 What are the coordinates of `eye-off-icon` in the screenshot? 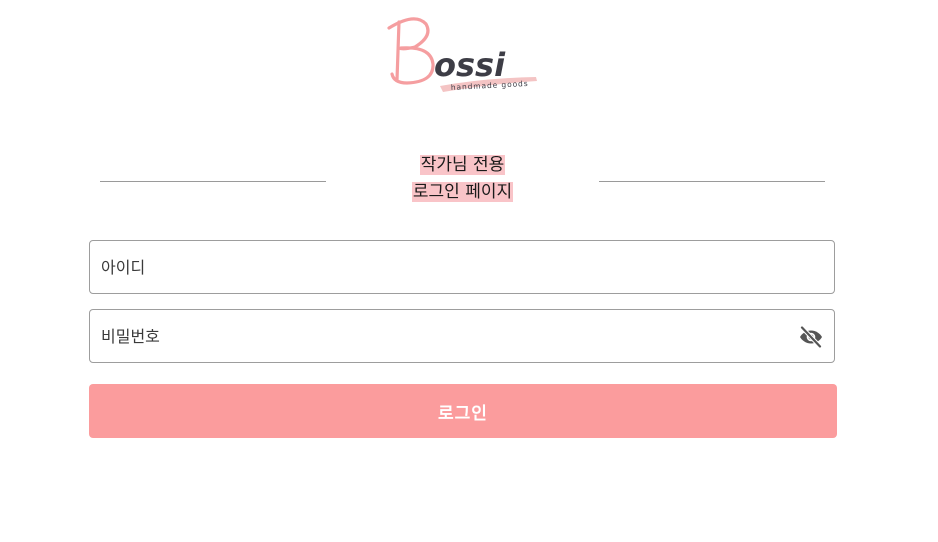 It's located at (811, 337).